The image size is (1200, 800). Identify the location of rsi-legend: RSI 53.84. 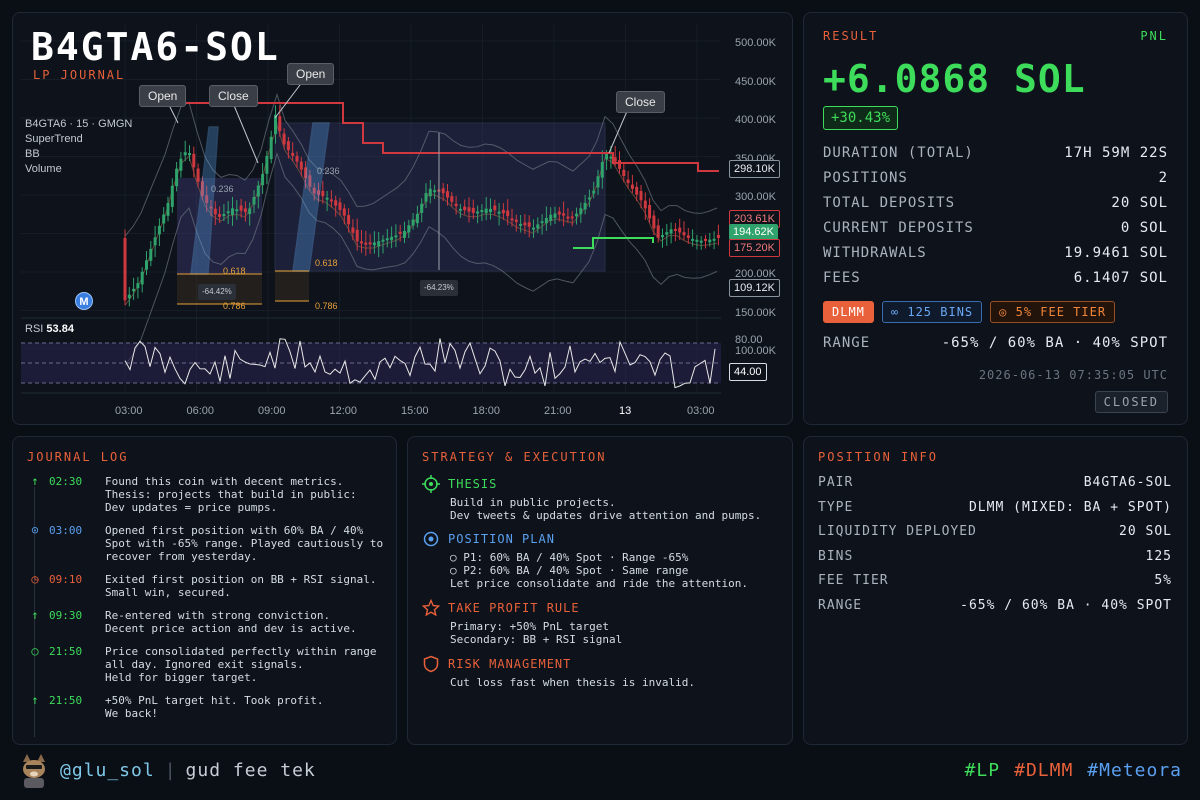
(49, 329).